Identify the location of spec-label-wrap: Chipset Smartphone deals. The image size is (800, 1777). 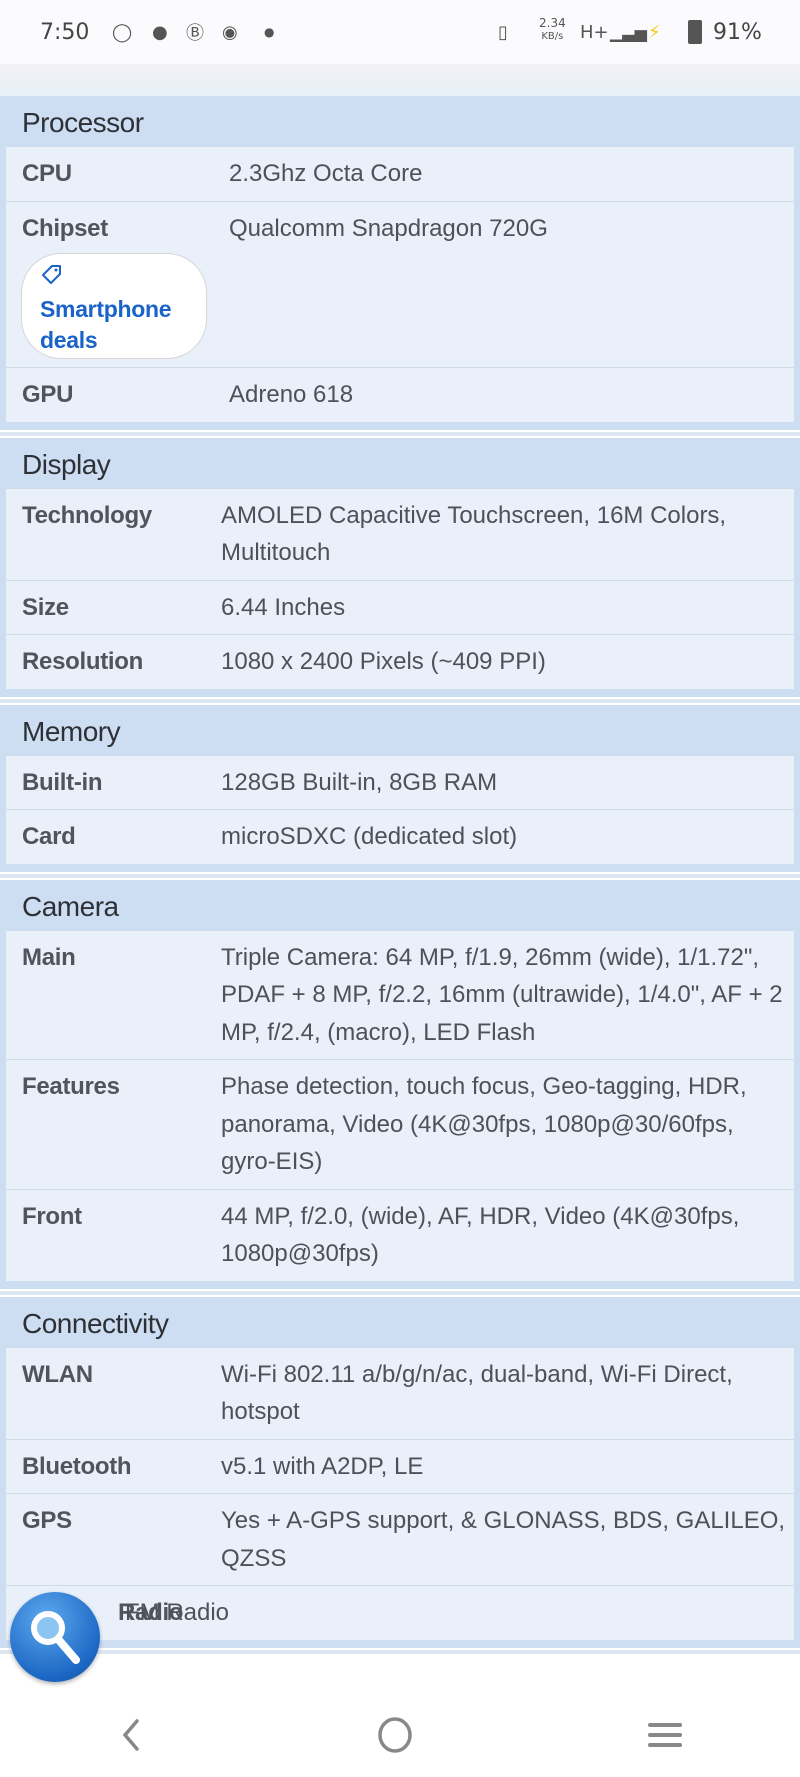
(125, 284).